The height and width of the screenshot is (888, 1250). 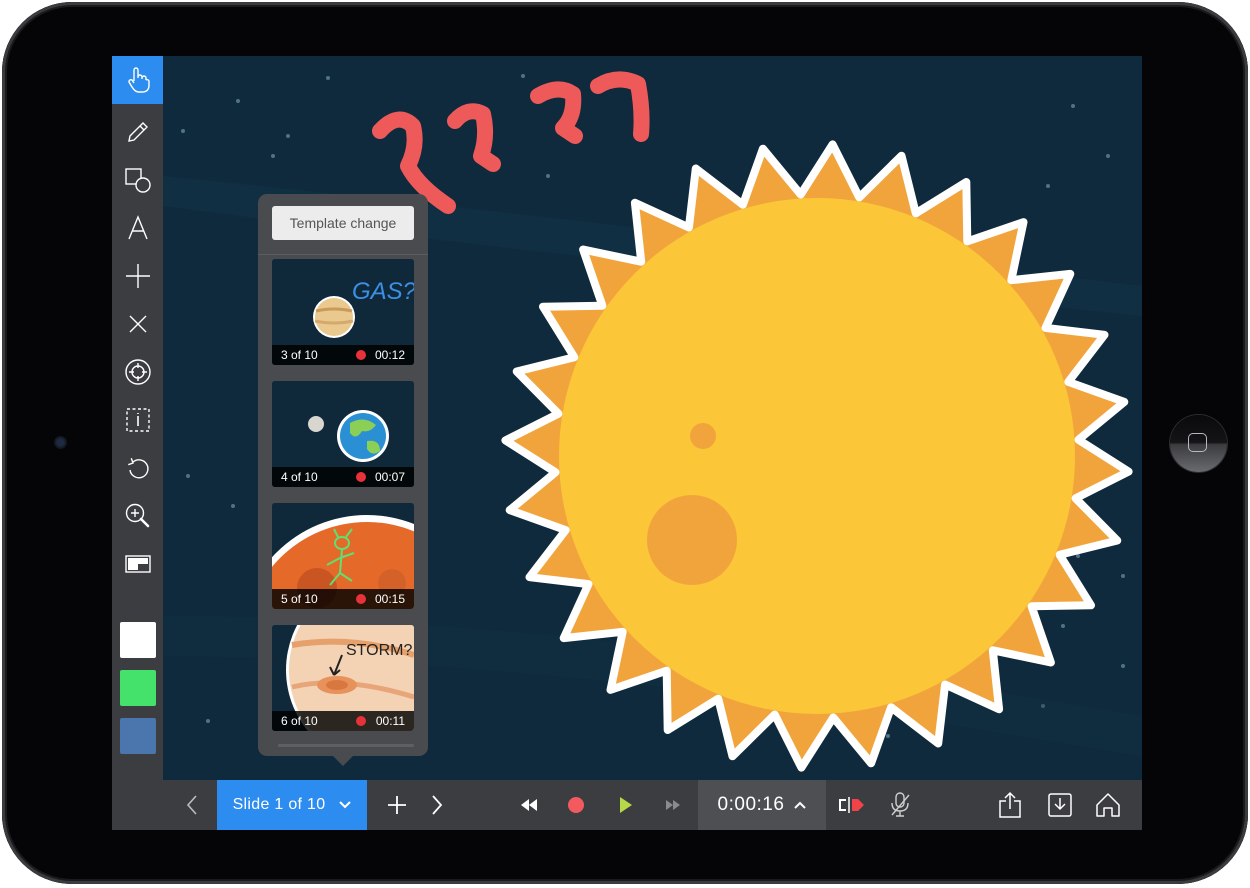 What do you see at coordinates (138, 640) in the screenshot?
I see `color-swatch-white` at bounding box center [138, 640].